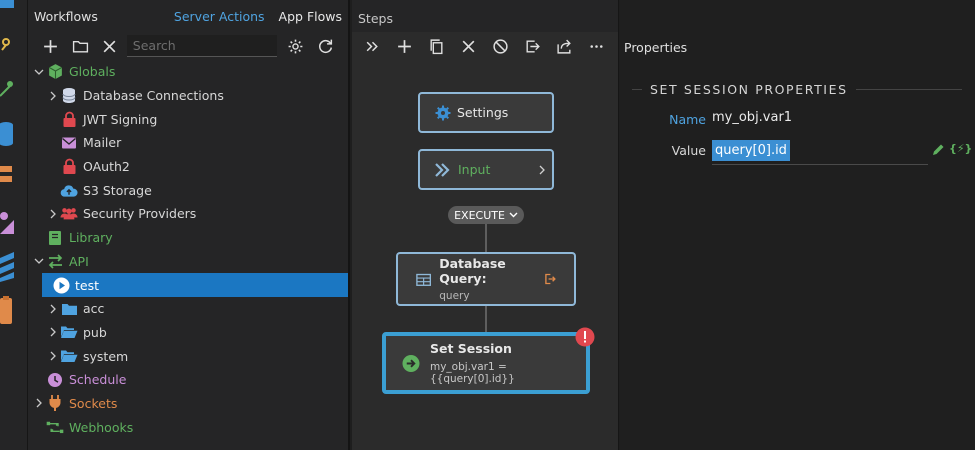  Describe the element at coordinates (752, 117) in the screenshot. I see `name-field: my_obj.var1` at that location.